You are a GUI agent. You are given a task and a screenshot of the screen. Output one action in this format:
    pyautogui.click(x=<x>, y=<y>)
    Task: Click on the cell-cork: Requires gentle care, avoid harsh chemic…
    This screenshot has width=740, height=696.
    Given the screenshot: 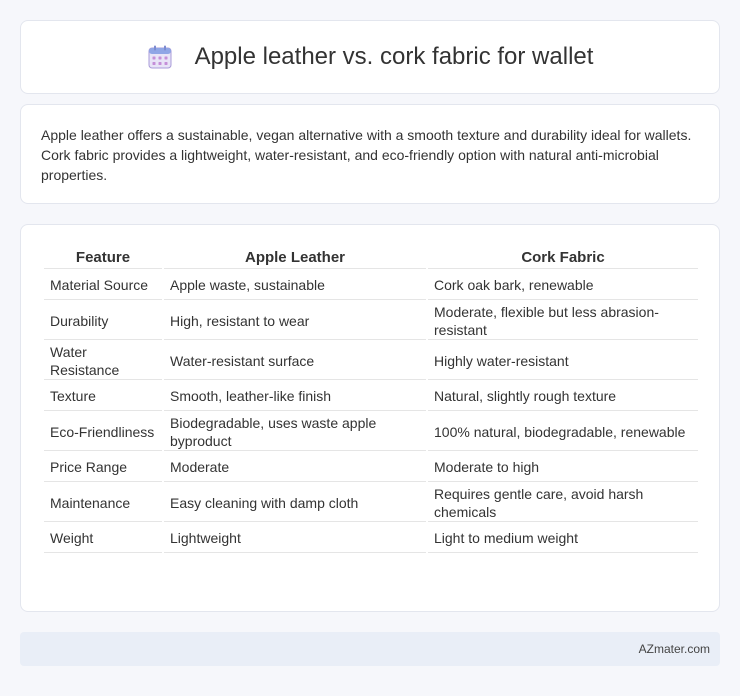 What is the action you would take?
    pyautogui.click(x=563, y=503)
    